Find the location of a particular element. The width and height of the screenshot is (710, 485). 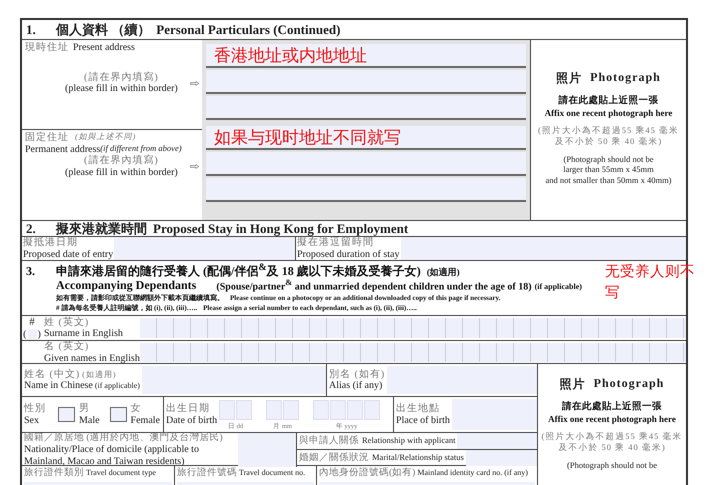

photo-size-note: larger than 55mm x 45mm is located at coordinates (608, 170).